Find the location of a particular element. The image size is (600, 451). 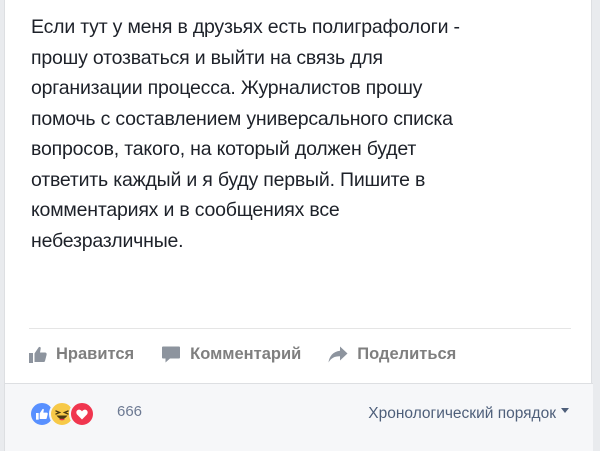

like-button: Нравится is located at coordinates (81, 354).